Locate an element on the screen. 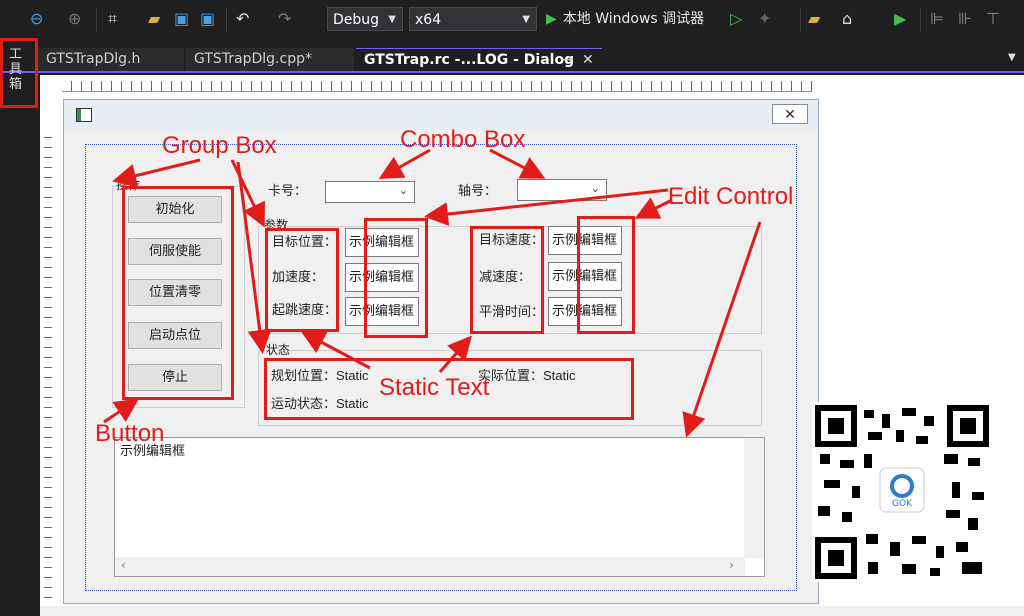  annotation-button: Button is located at coordinates (130, 433).